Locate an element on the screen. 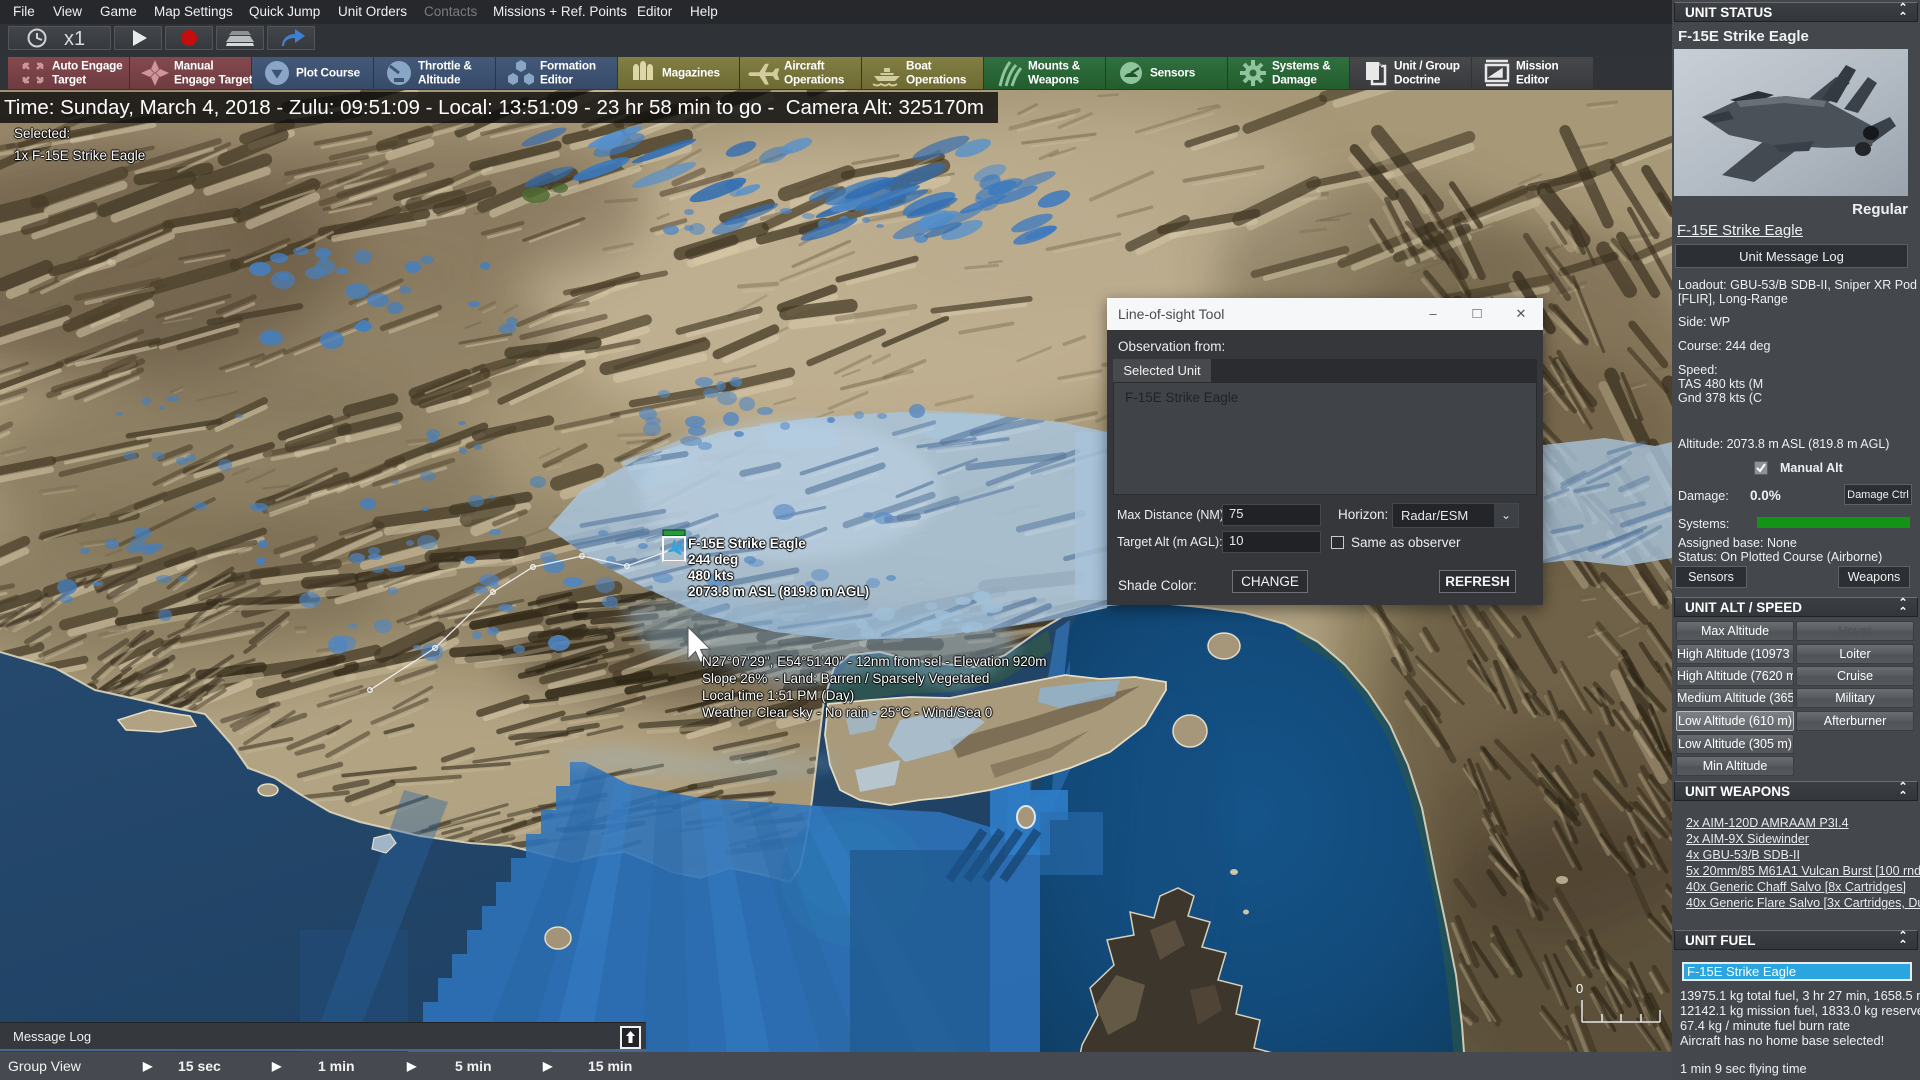 This screenshot has height=1080, width=1920. svg-text: 0 is located at coordinates (1579, 988).